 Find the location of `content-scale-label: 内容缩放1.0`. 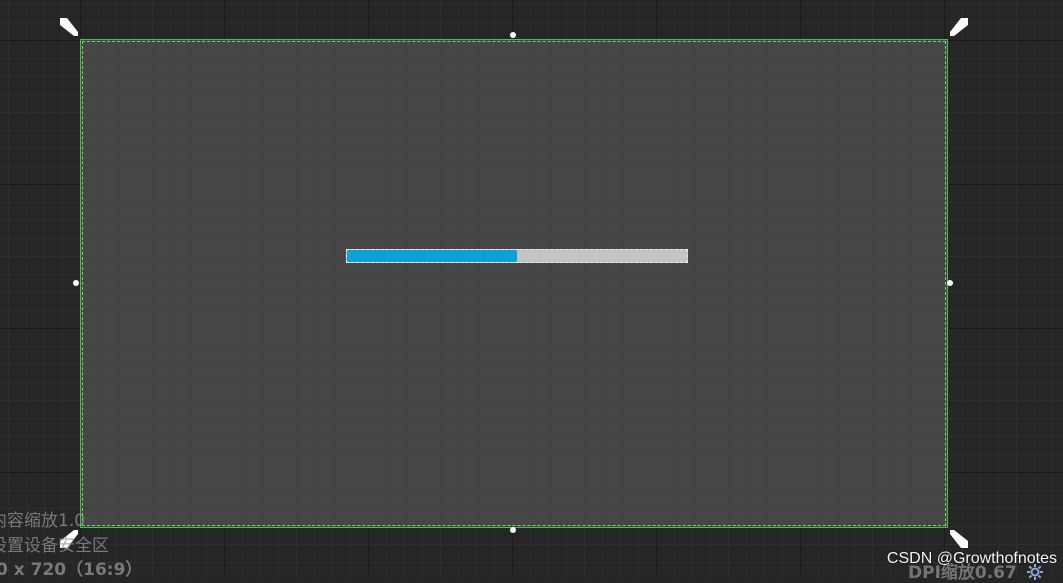

content-scale-label: 内容缩放1.0 is located at coordinates (43, 521).